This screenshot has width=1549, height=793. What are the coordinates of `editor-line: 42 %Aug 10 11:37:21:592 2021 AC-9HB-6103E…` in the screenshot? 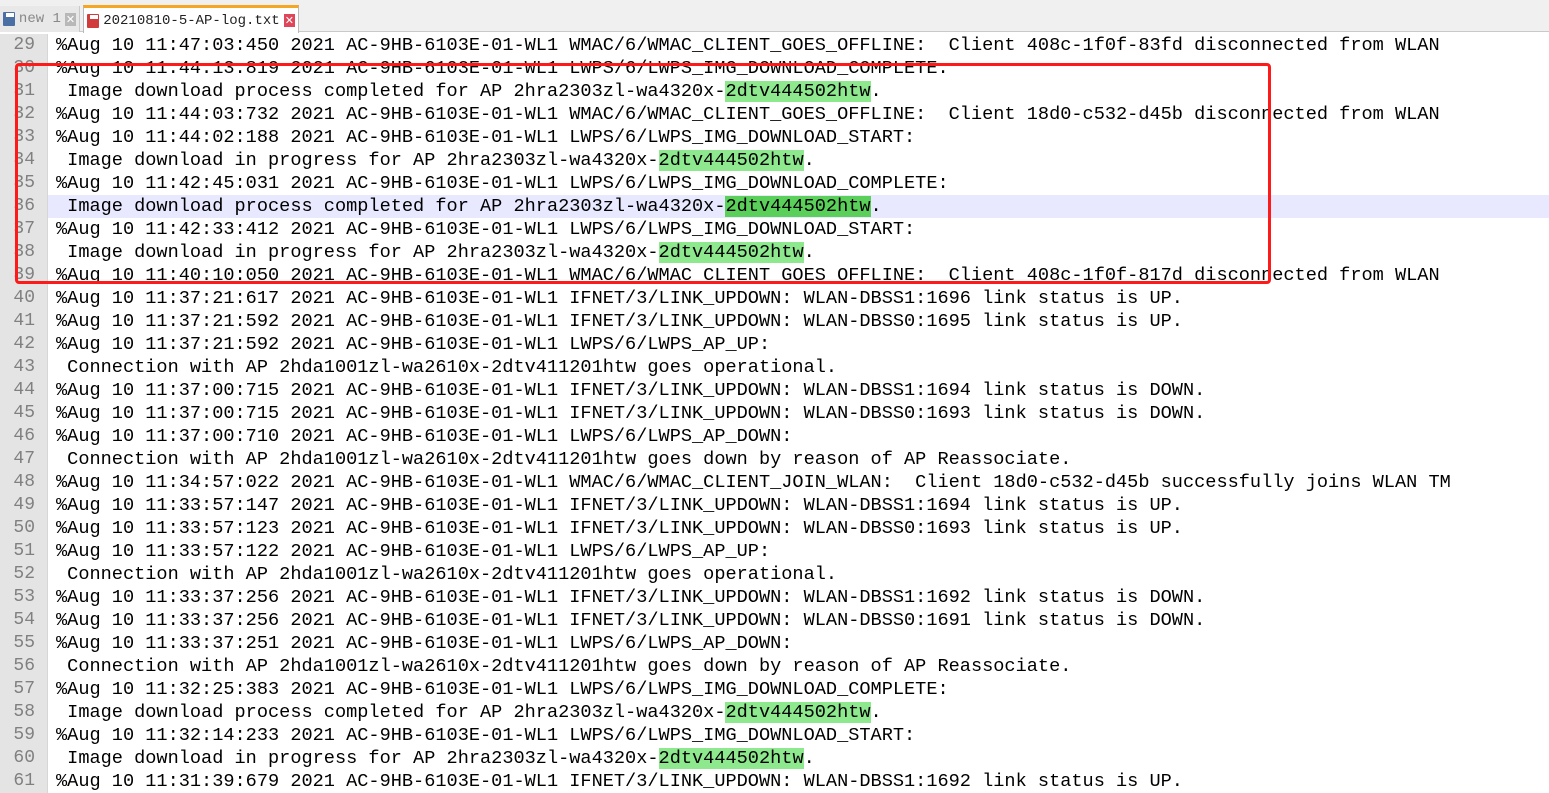 It's located at (774, 344).